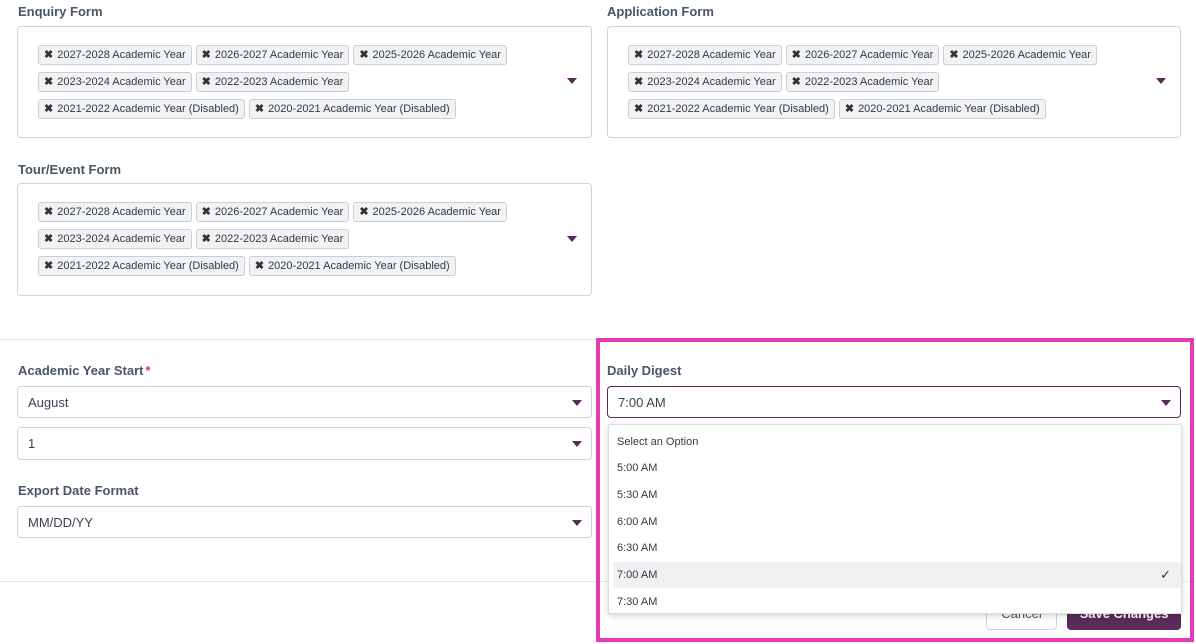 The height and width of the screenshot is (644, 1196). I want to click on academic-year-start-label: Academic Year Start *, so click(84, 370).